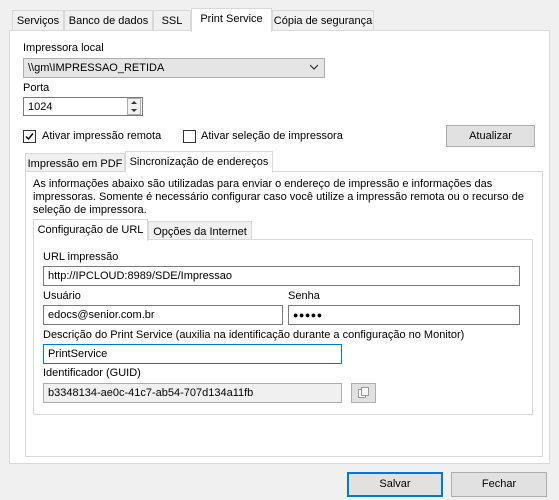 The image size is (559, 500). I want to click on tab-print-service: Print Service, so click(231, 20).